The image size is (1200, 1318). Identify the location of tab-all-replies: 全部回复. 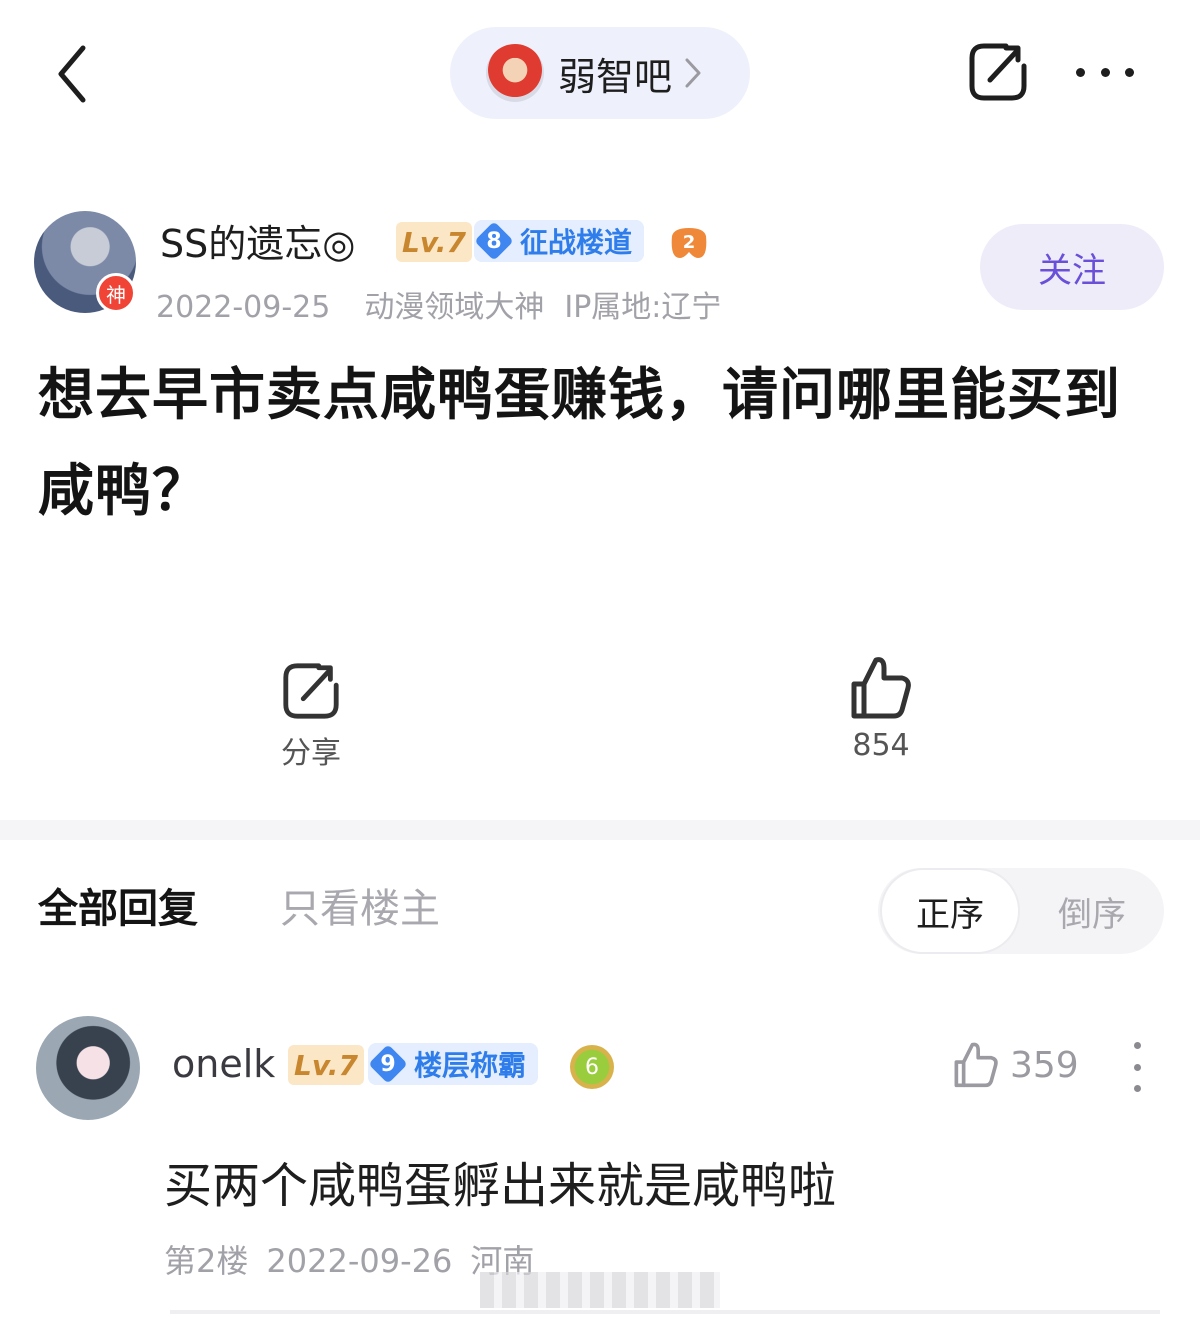
(118, 905).